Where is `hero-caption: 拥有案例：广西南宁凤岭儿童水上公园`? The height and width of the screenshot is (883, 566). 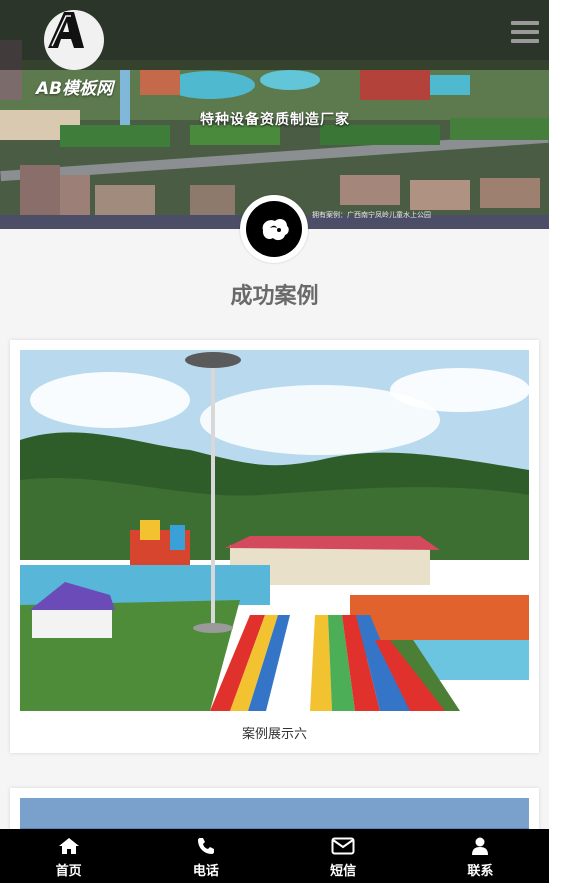
hero-caption: 拥有案例：广西南宁凤岭儿童水上公园 is located at coordinates (371, 215).